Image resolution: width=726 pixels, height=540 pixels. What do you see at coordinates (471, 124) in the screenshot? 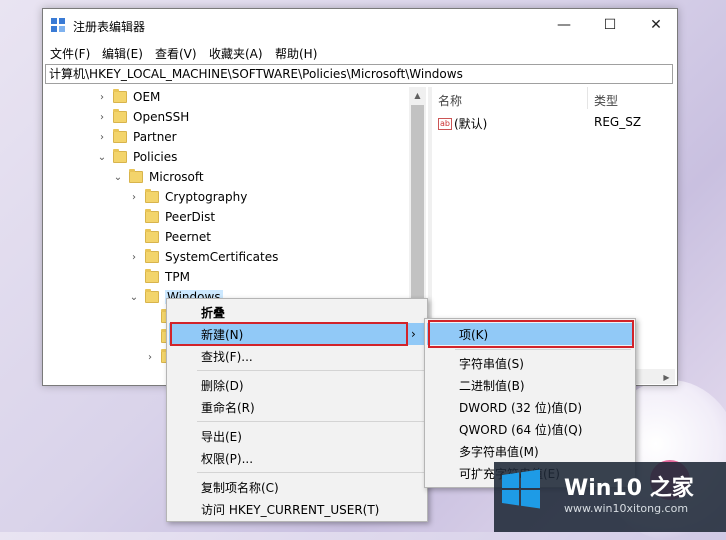
I see `value-name: (默认)` at bounding box center [471, 124].